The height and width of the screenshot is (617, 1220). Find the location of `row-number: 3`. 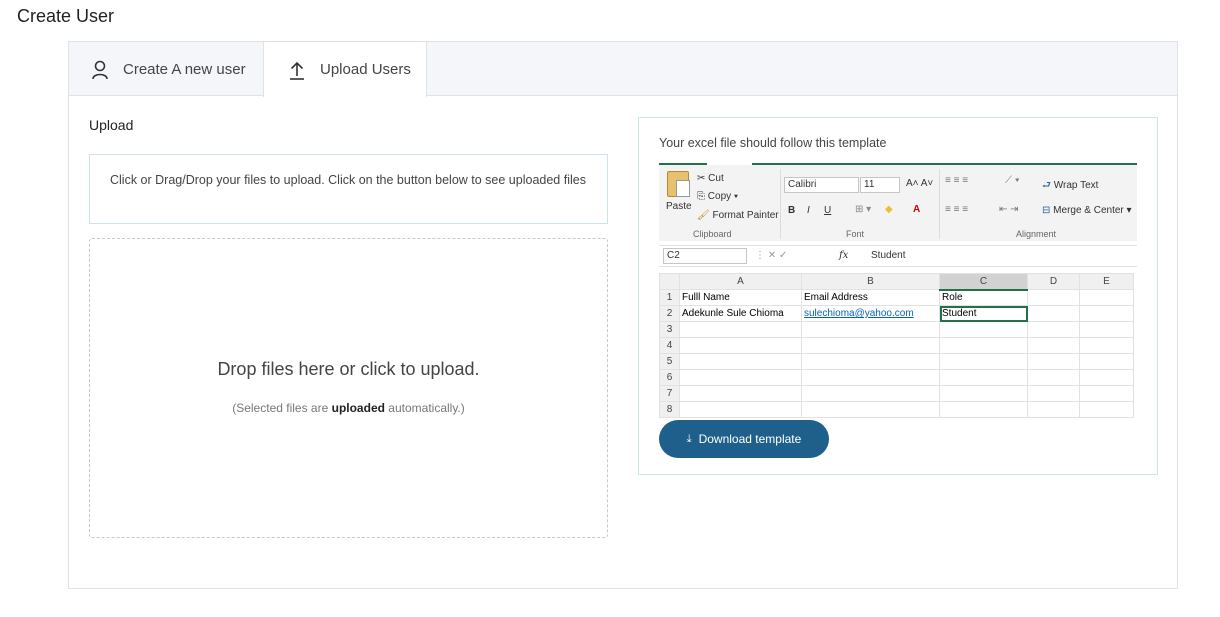

row-number: 3 is located at coordinates (669, 329).